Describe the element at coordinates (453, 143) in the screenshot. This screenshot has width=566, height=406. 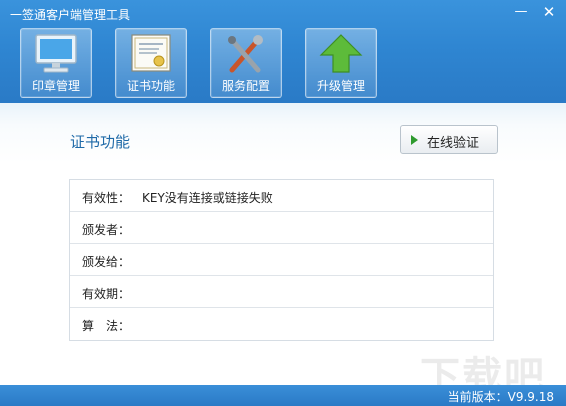
I see `online-verify-label: 在线验证` at that location.